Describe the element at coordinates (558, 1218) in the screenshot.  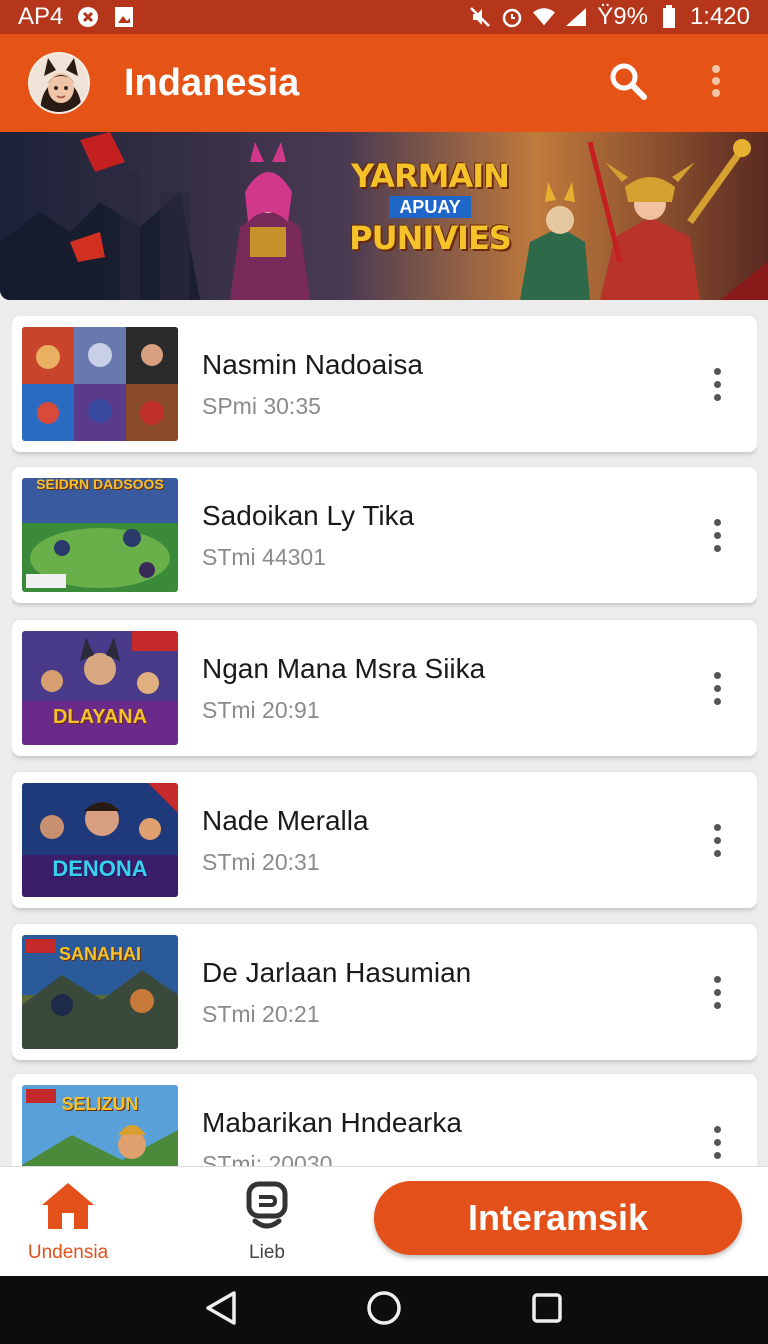
I see `primary-cta-button: Interamsik` at that location.